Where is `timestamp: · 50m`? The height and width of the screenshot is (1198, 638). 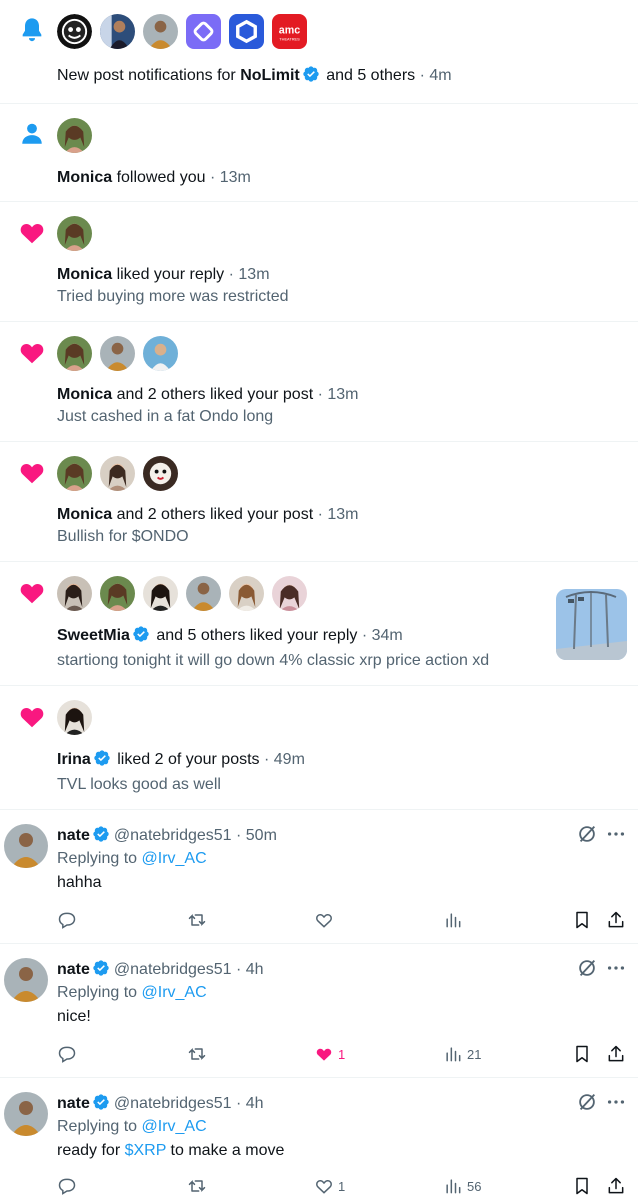 timestamp: · 50m is located at coordinates (254, 835).